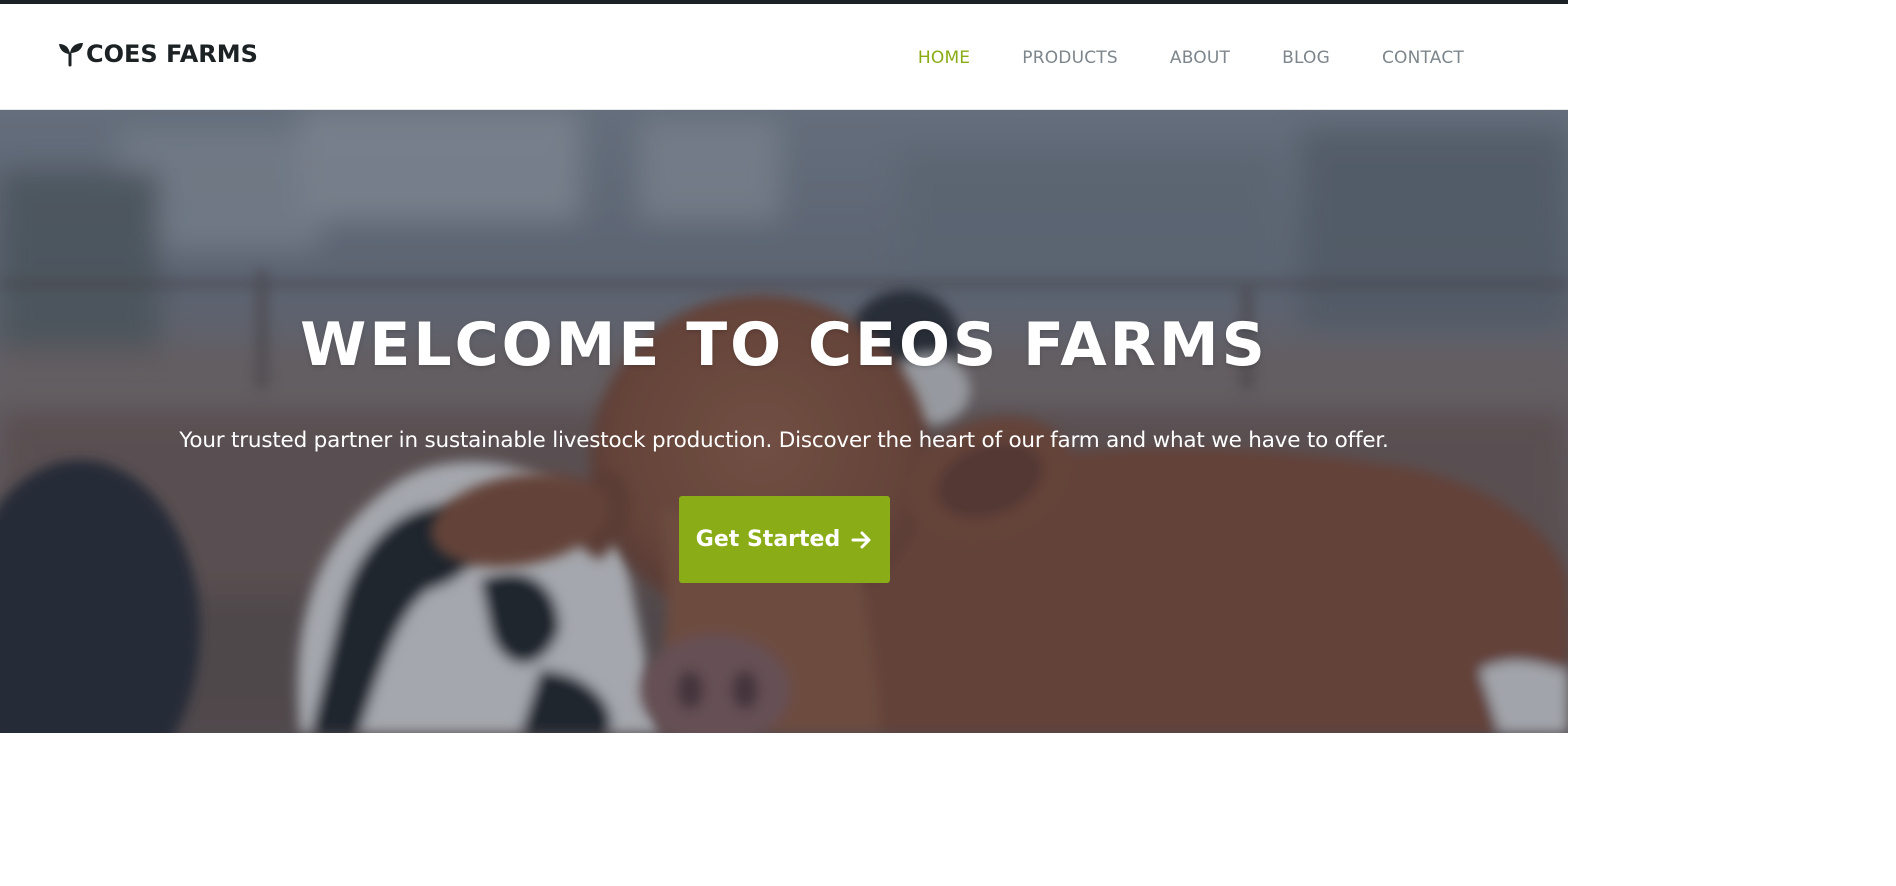 The width and height of the screenshot is (1896, 886). Describe the element at coordinates (172, 53) in the screenshot. I see `brand-name: COES FARMS` at that location.